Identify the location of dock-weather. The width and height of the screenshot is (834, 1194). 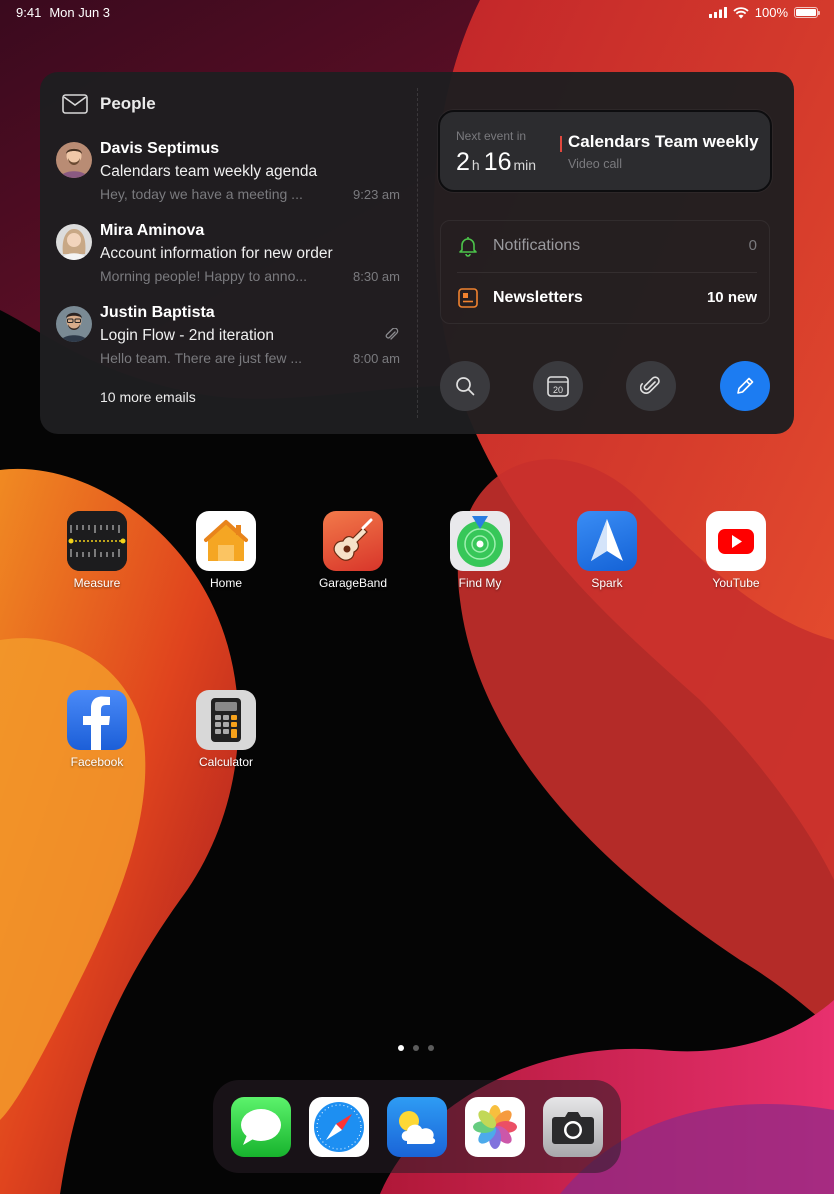
(417, 1127).